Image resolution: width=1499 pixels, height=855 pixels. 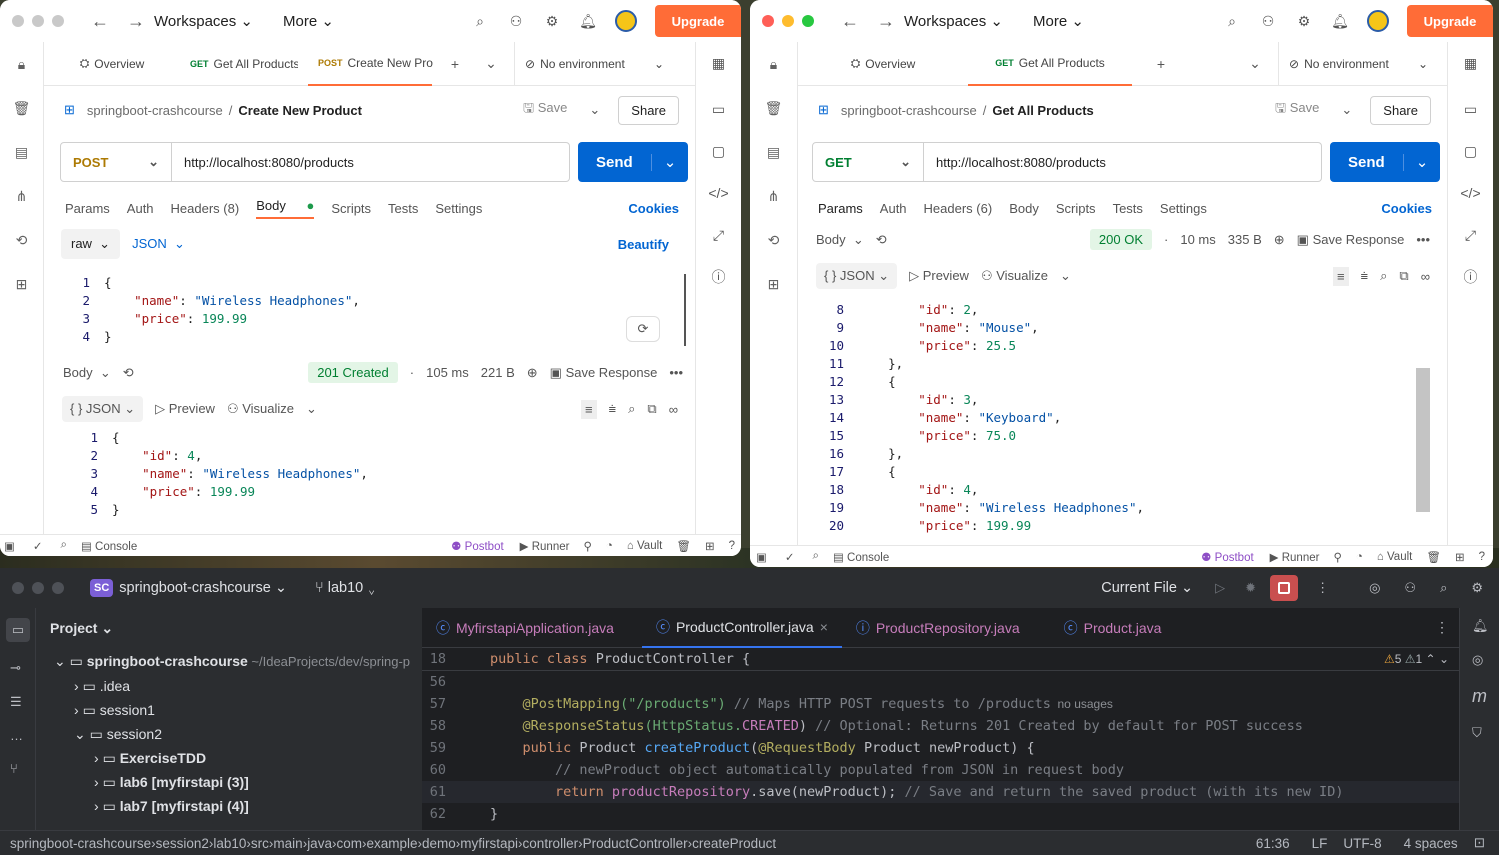 What do you see at coordinates (116, 162) in the screenshot?
I see `method-select: POST ⌄` at bounding box center [116, 162].